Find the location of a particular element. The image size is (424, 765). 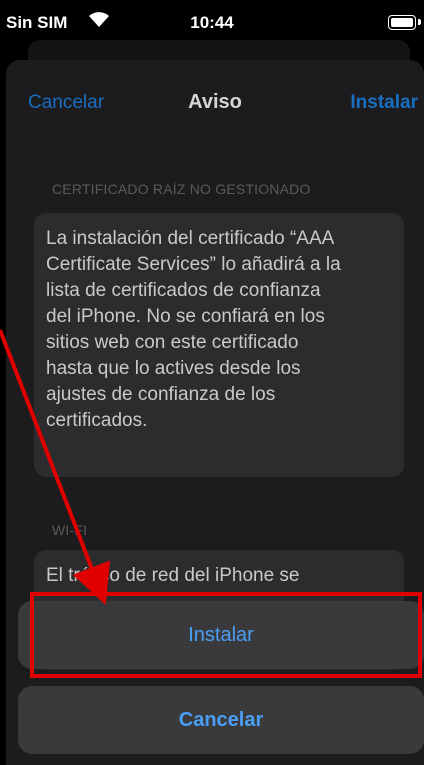

wifi-text: El tráfico de red del iPhone se is located at coordinates (219, 569).